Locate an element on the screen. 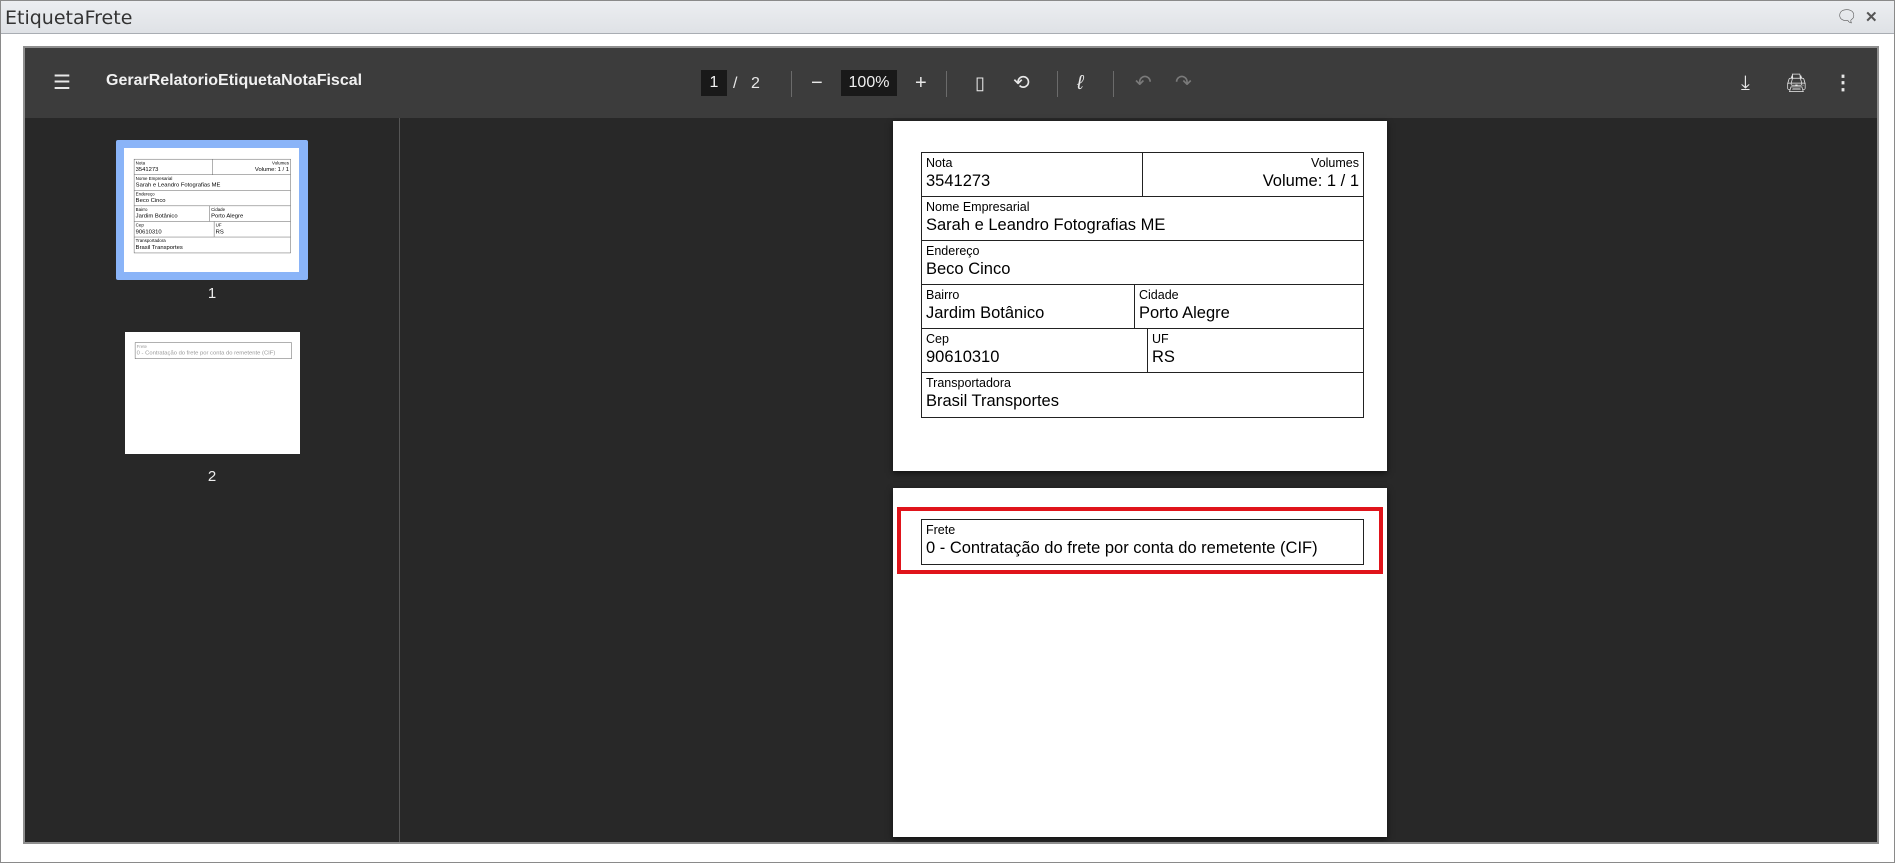 Image resolution: width=1895 pixels, height=863 pixels. cidade-label: Cidade is located at coordinates (1159, 295).